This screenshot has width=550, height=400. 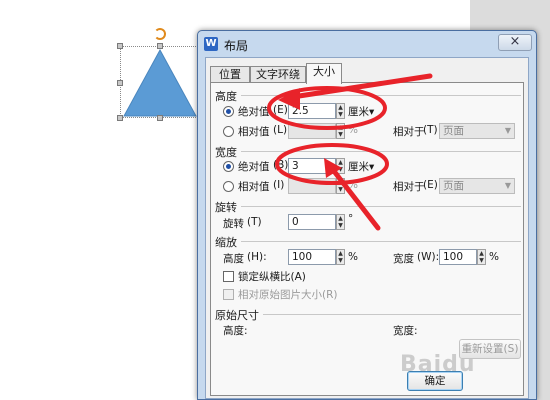 What do you see at coordinates (353, 257) in the screenshot?
I see `scale-height-unit: %` at bounding box center [353, 257].